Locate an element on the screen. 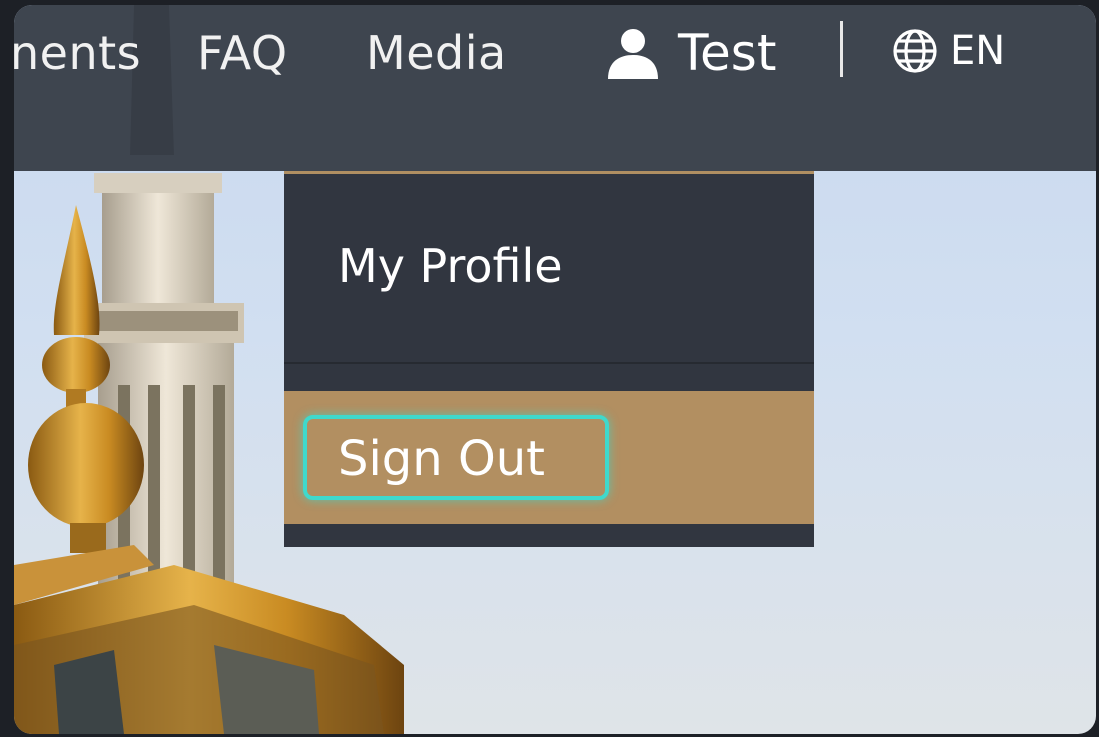 Image resolution: width=1099 pixels, height=737 pixels. nav-link-media: Media is located at coordinates (436, 53).